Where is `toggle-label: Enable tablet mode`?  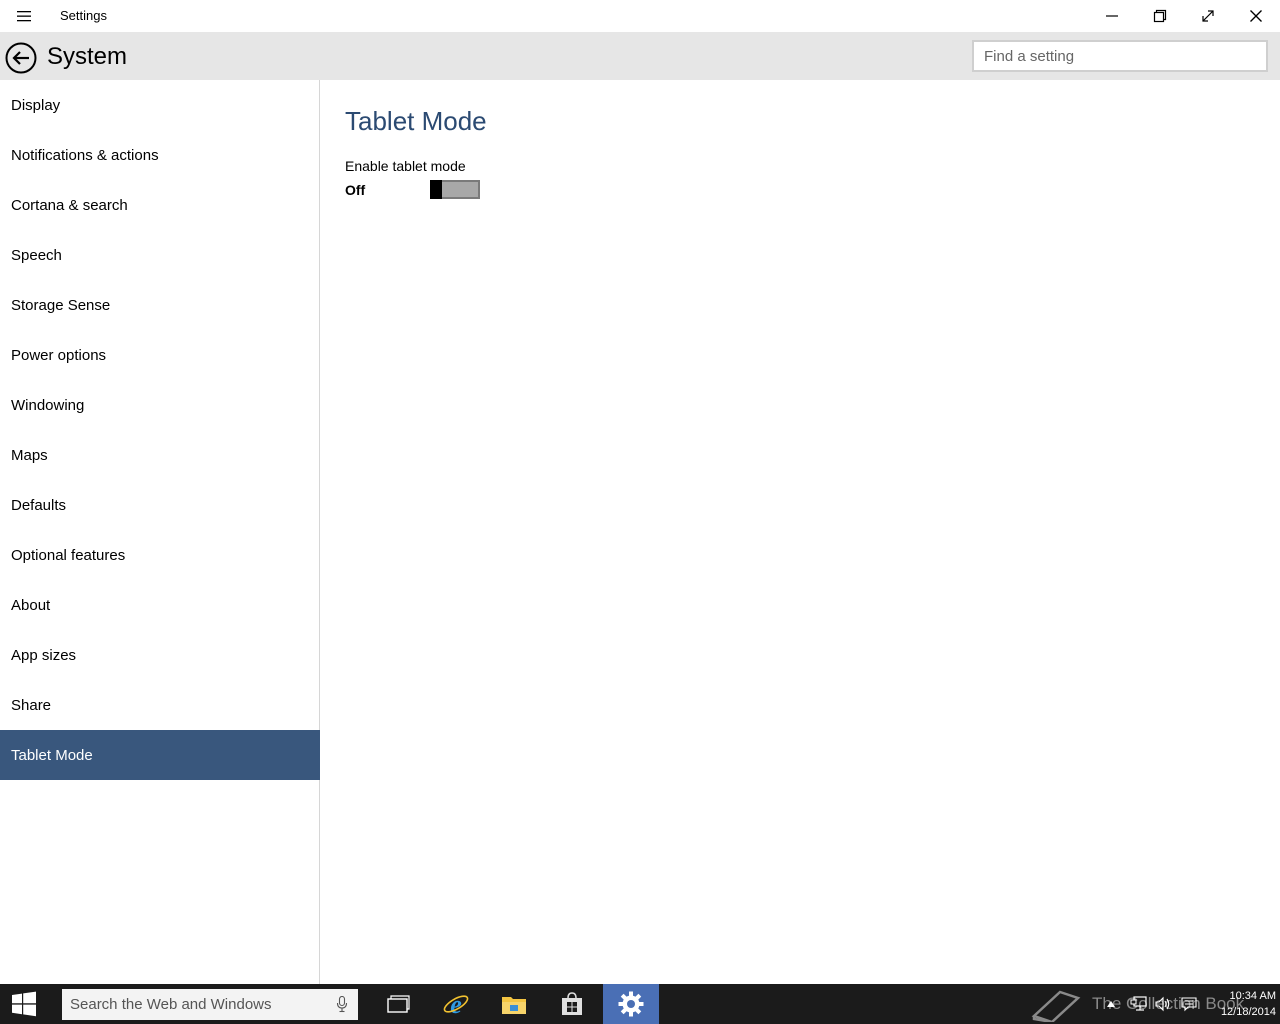
toggle-label: Enable tablet mode is located at coordinates (405, 166).